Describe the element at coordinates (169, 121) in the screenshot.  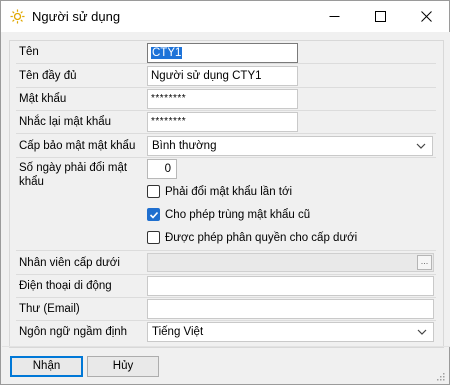
I see `password-confirm-value: ********` at that location.